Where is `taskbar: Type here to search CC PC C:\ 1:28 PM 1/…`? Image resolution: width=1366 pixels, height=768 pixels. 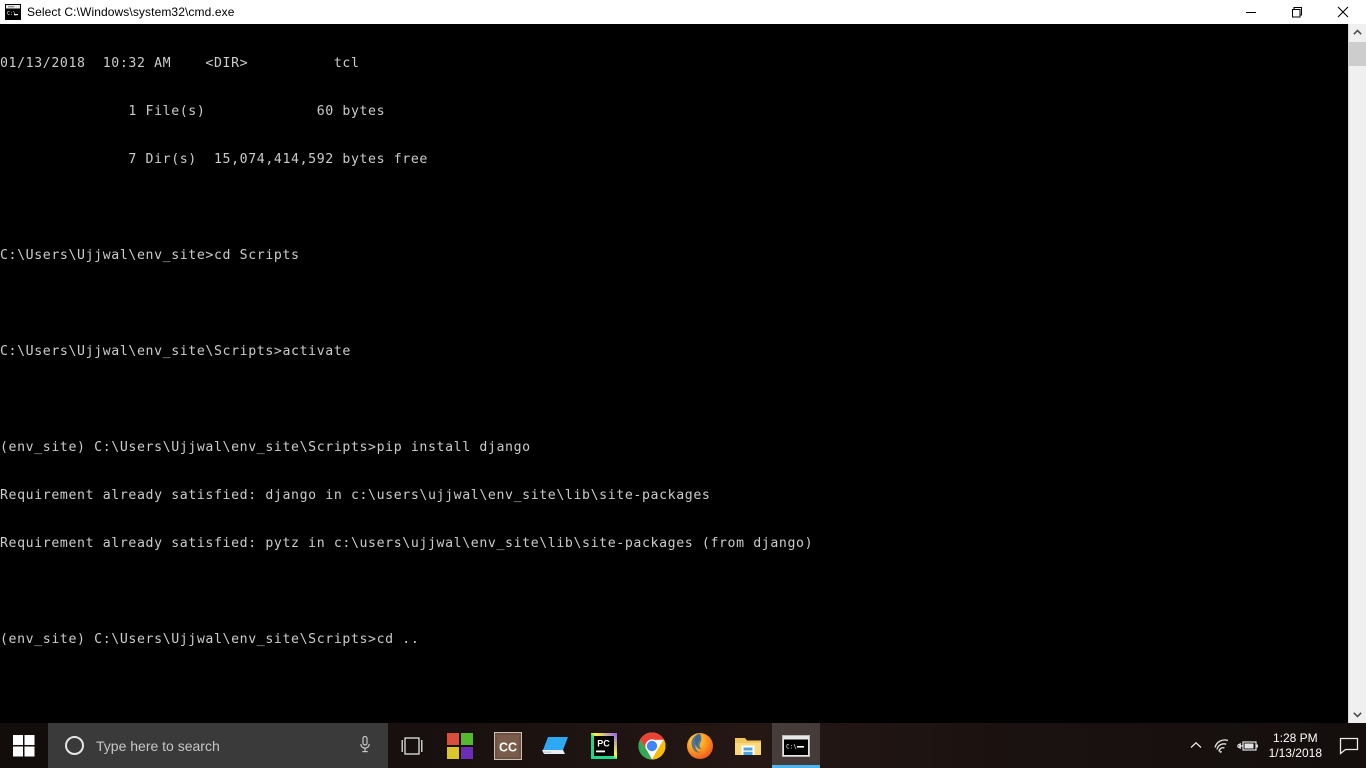 taskbar: Type here to search CC PC C:\ 1:28 PM 1/… is located at coordinates (683, 745).